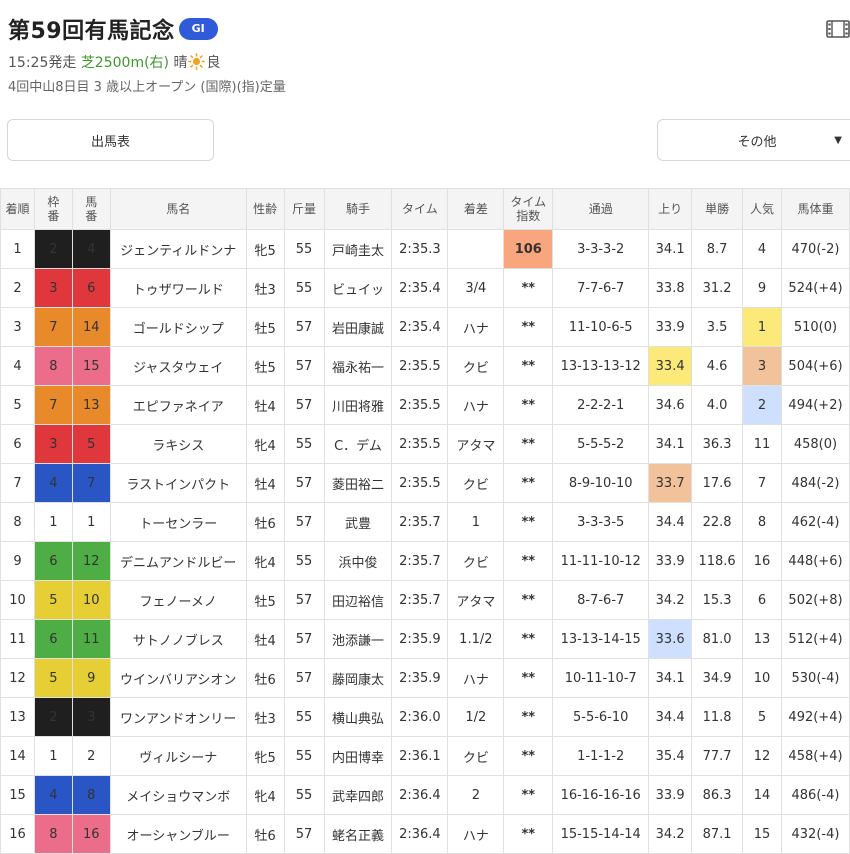  I want to click on header-sexage: 性齢, so click(265, 209).